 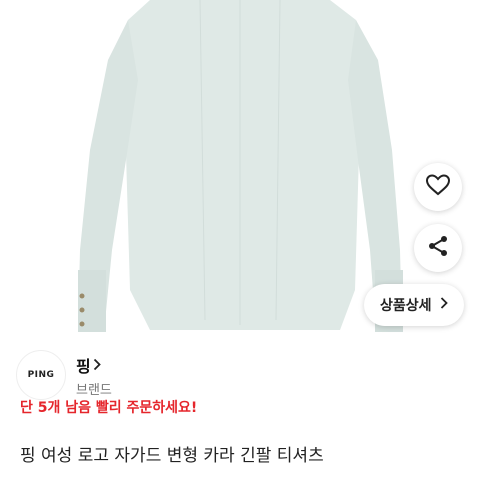 I want to click on stock-warning: 단 5개 남음 빨리 주문하세요!, so click(x=109, y=408).